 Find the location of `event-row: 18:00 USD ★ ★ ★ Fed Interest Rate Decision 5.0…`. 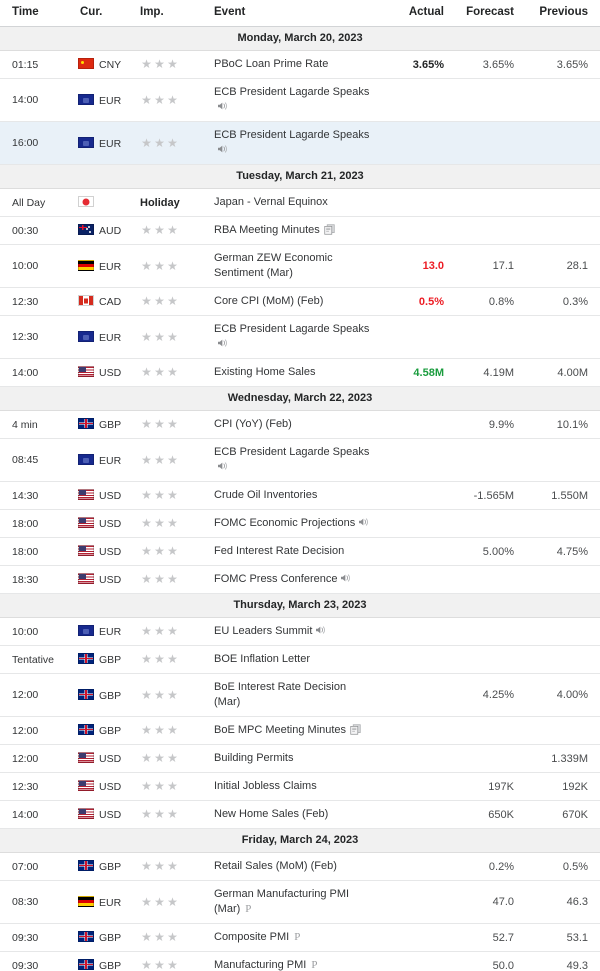

event-row: 18:00 USD ★ ★ ★ Fed Interest Rate Decision 5.0… is located at coordinates (300, 551).